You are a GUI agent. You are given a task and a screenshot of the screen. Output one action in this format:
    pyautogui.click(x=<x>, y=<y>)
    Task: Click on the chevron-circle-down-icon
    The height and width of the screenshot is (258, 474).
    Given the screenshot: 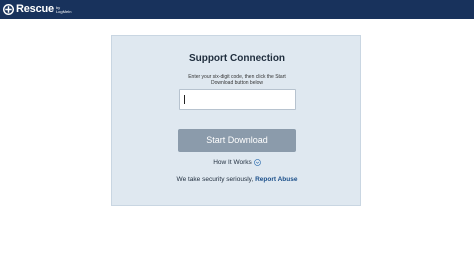 What is the action you would take?
    pyautogui.click(x=257, y=162)
    